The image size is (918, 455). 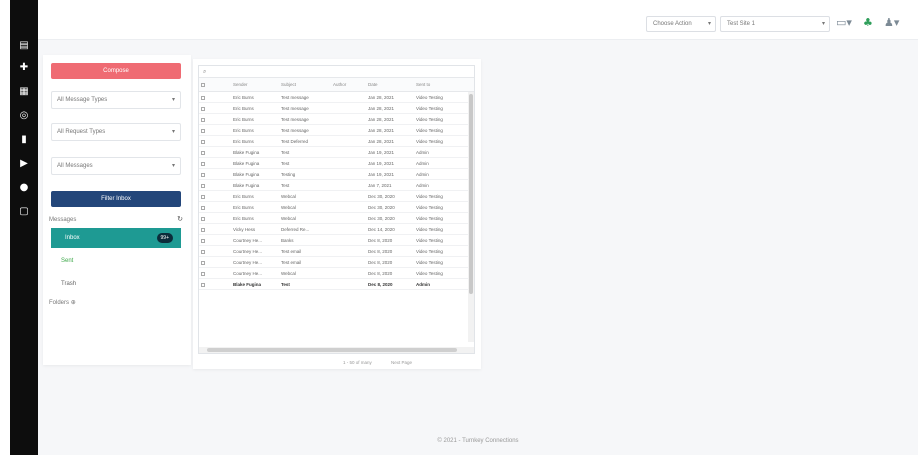 I want to click on pager-next: Next Page, so click(x=401, y=362).